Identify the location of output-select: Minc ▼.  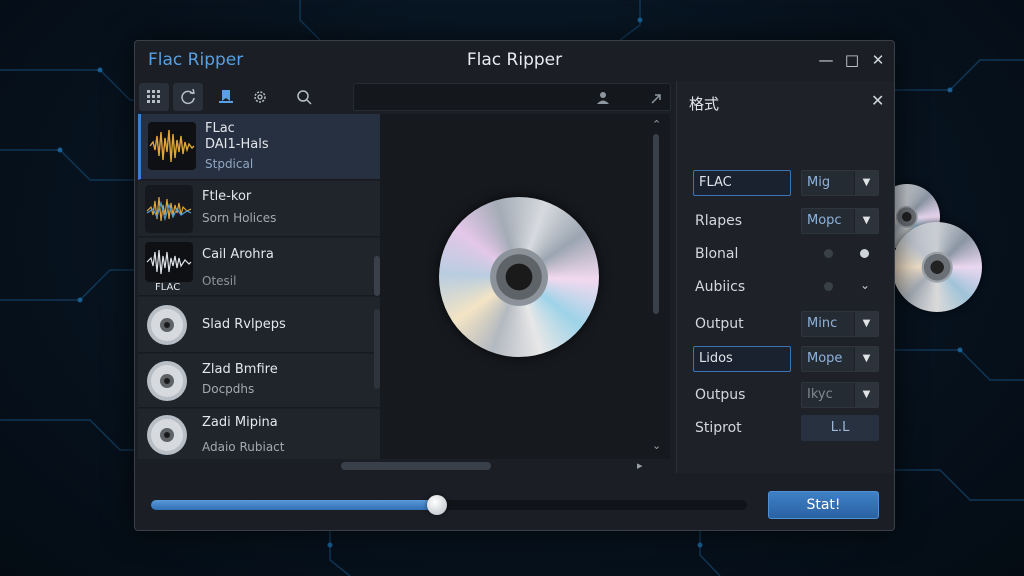
(840, 324).